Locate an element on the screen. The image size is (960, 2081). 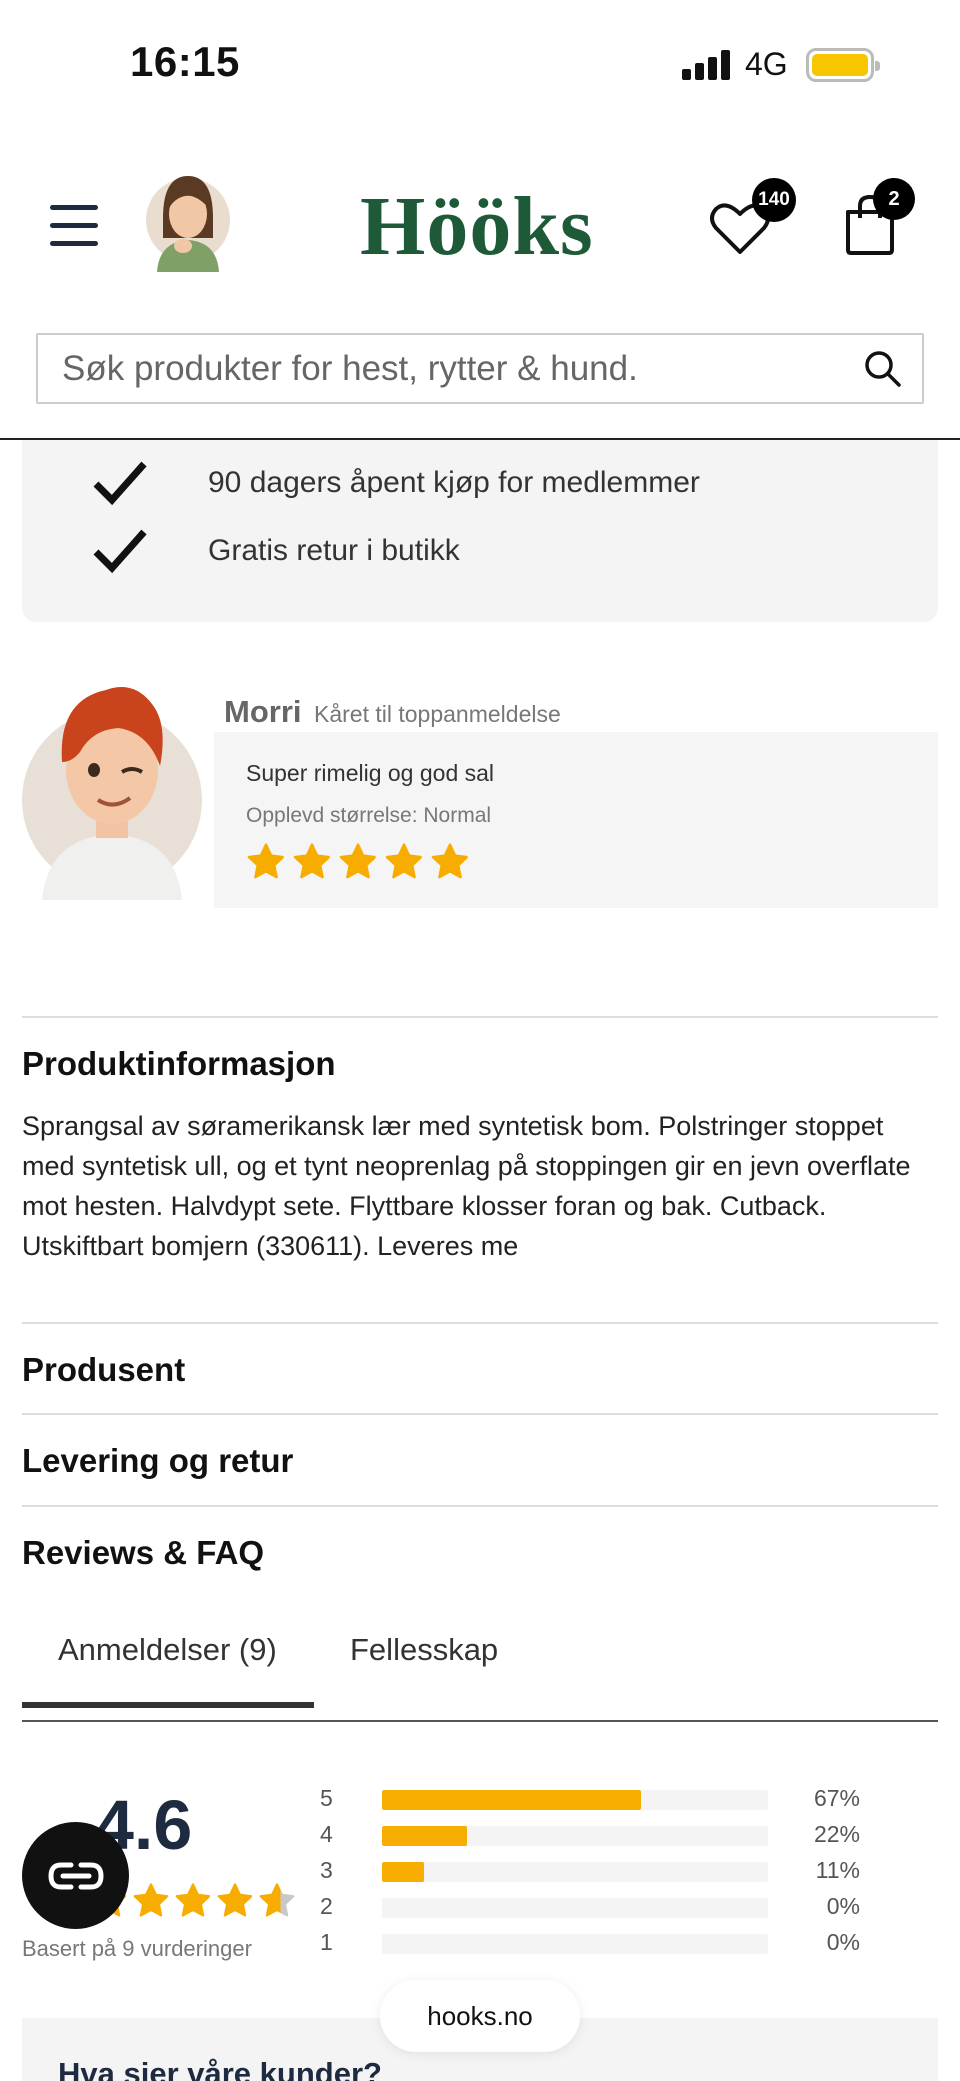
review-title: Super rimelig og god sal is located at coordinates (370, 773).